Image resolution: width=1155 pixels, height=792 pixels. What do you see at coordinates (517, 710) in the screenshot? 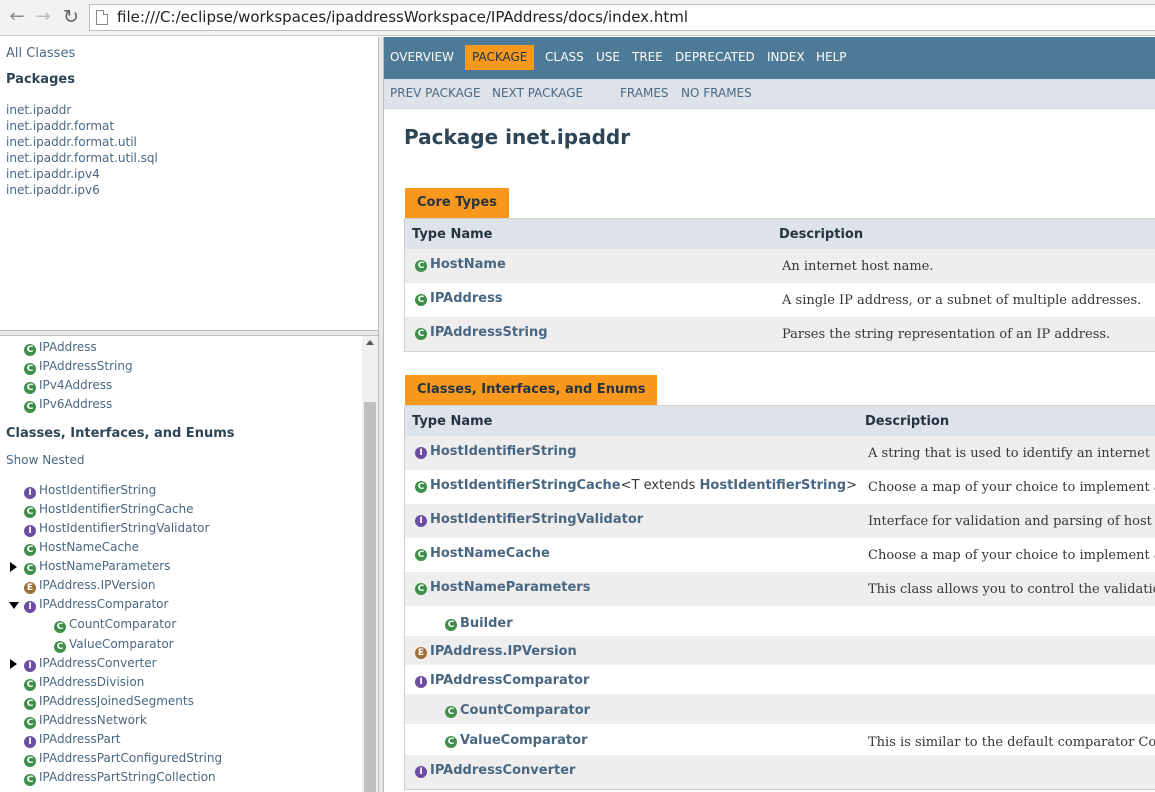
I see `type-link: C CountComparator` at bounding box center [517, 710].